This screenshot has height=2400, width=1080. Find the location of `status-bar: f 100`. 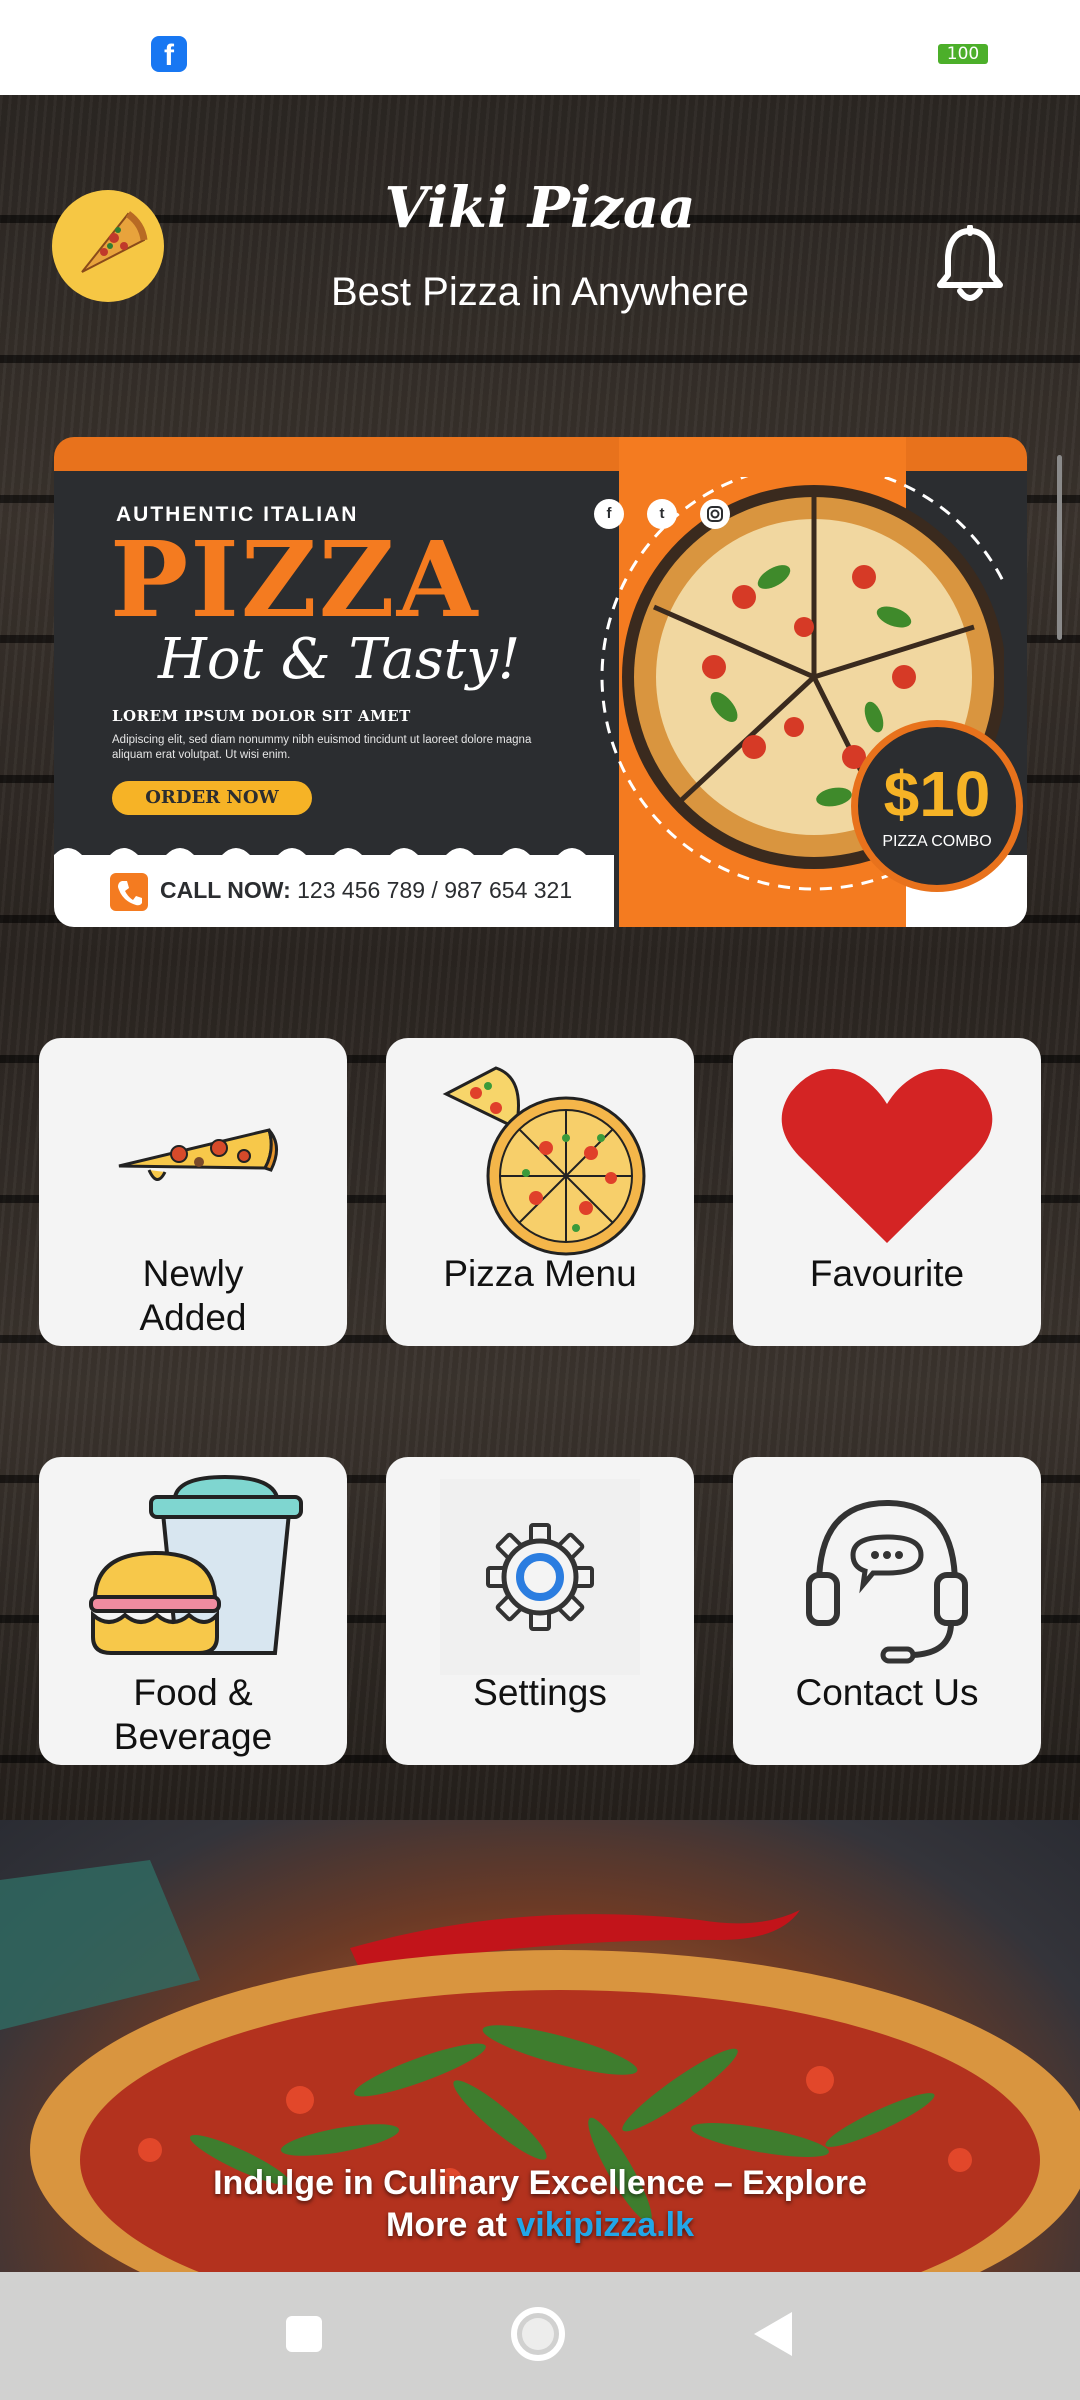

status-bar: f 100 is located at coordinates (540, 47).